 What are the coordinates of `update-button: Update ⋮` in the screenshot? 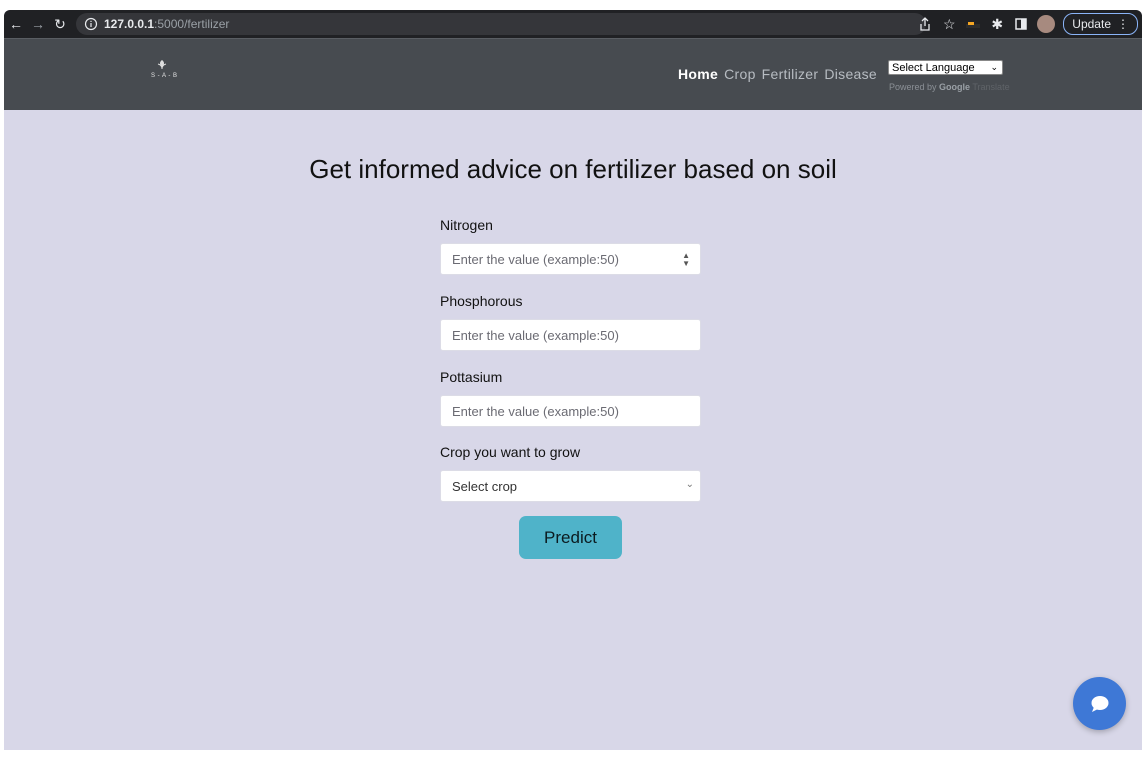 It's located at (1100, 24).